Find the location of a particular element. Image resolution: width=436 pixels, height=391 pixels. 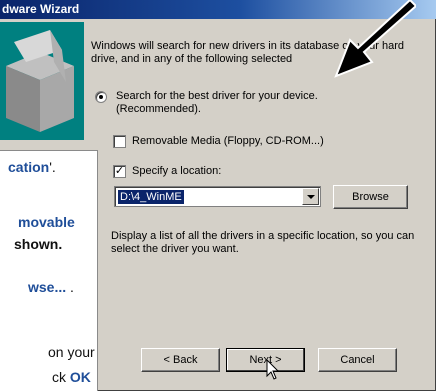

cancel-button: Cancel is located at coordinates (357, 360).